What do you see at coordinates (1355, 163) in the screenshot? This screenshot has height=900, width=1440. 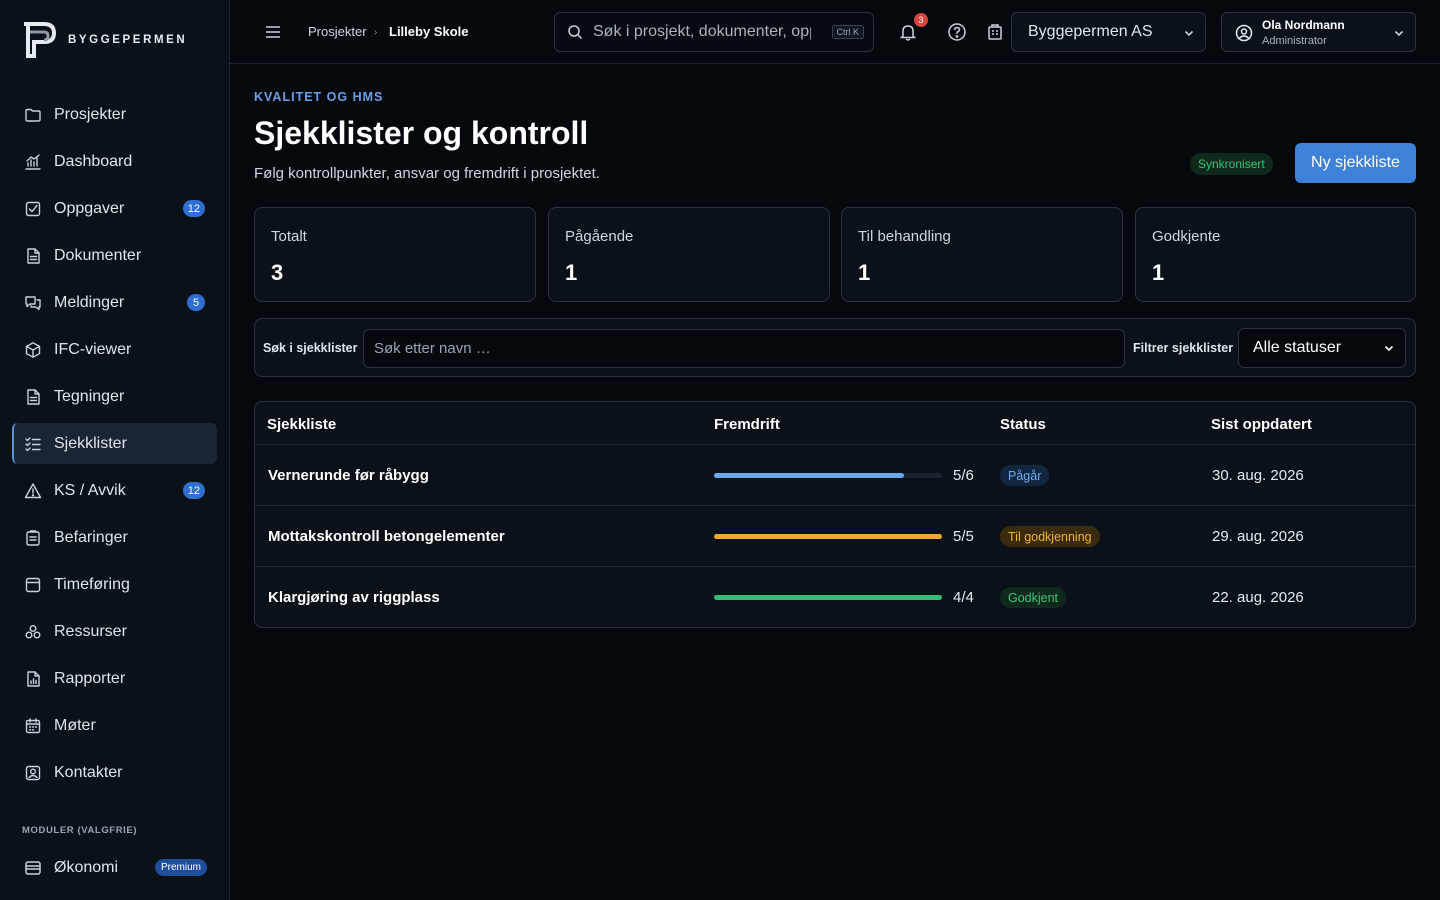 I see `new-checklist-button: Ny sjekkliste` at bounding box center [1355, 163].